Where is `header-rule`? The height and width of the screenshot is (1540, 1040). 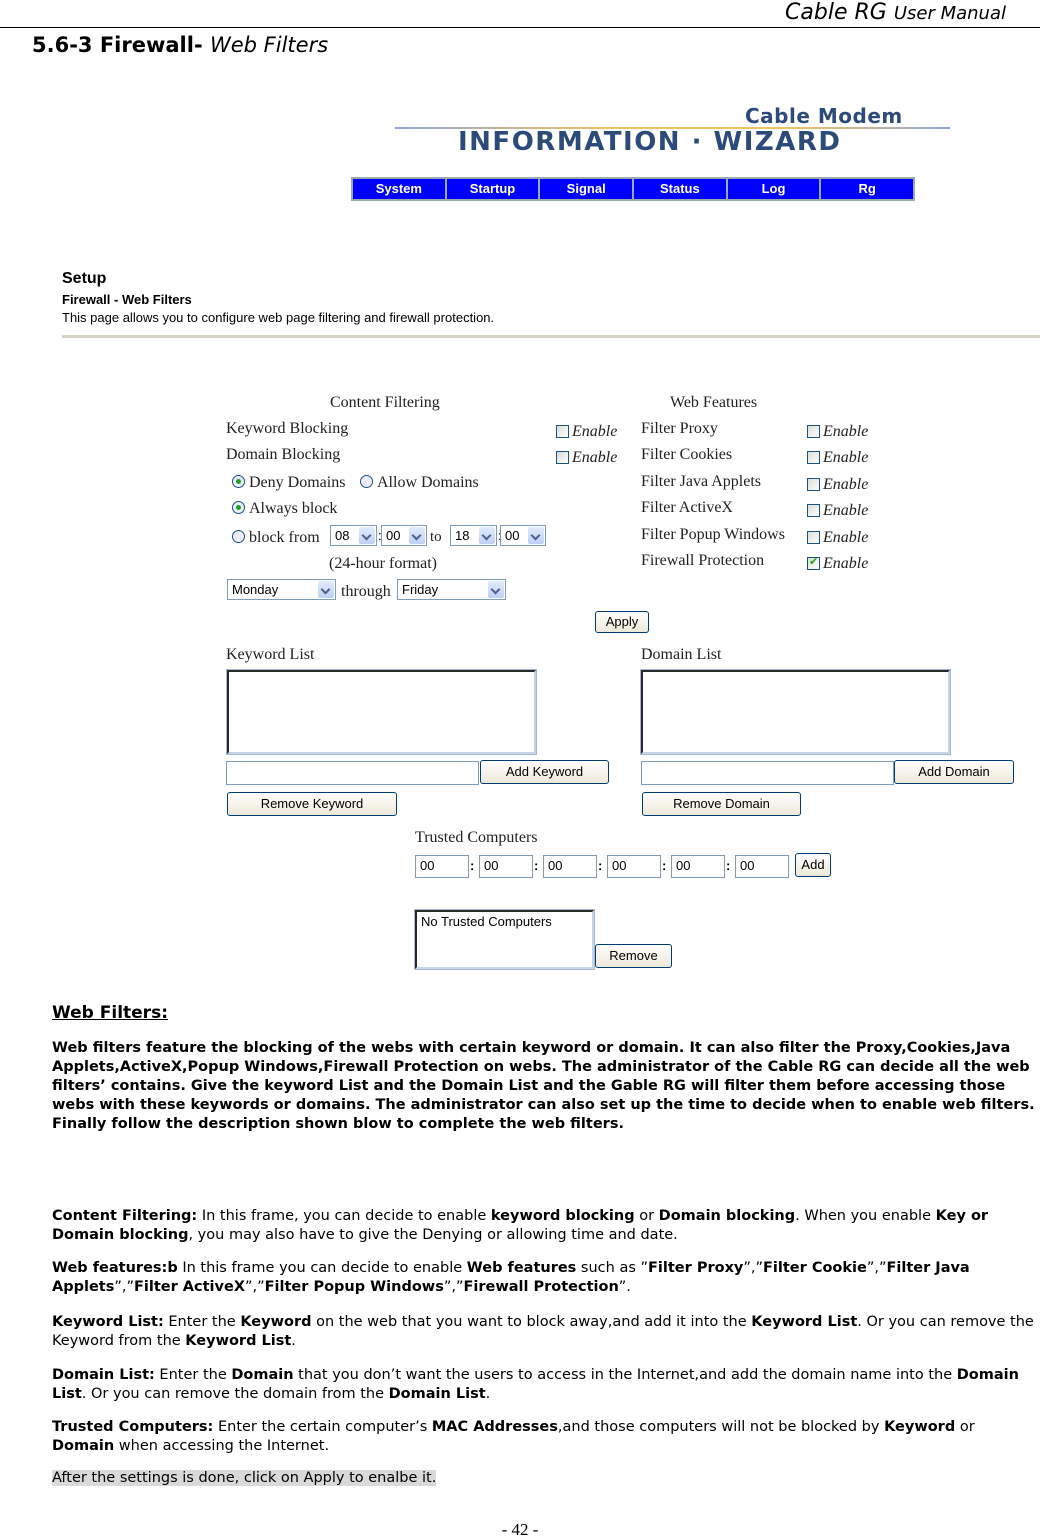 header-rule is located at coordinates (520, 27).